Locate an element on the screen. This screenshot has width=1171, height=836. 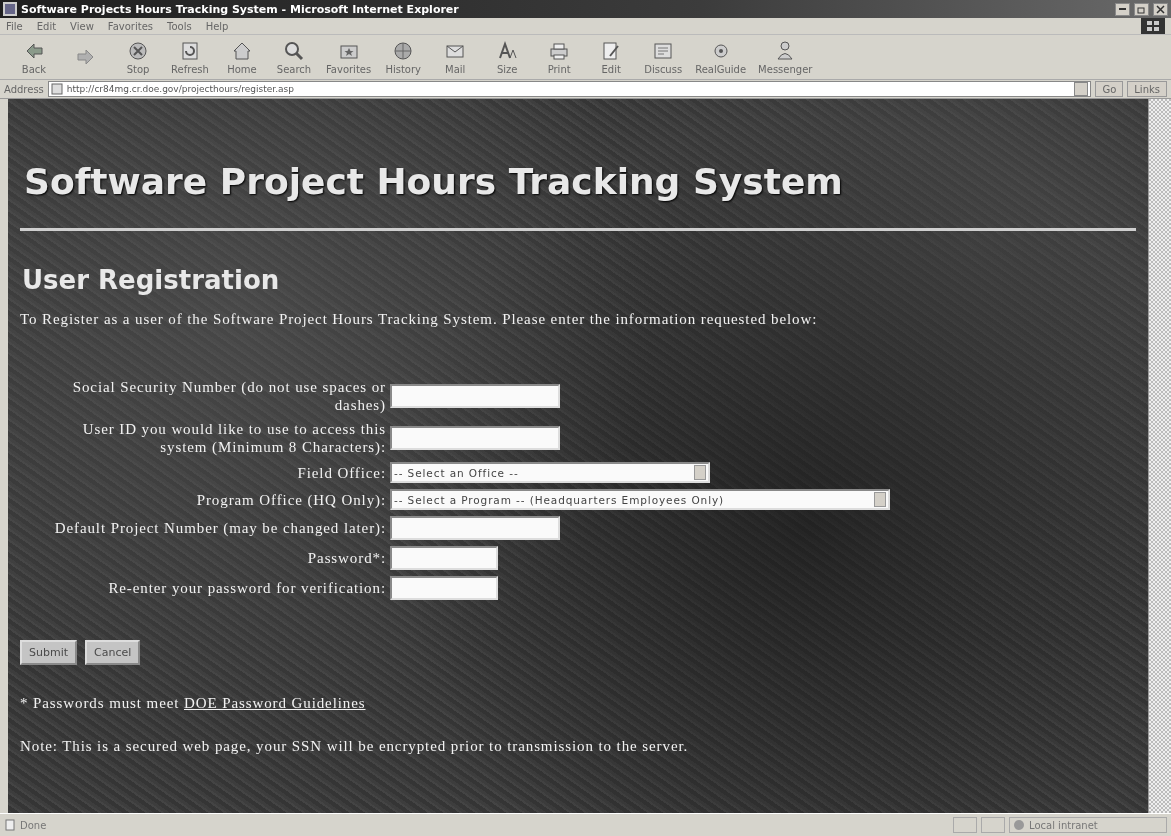
stop-icon is located at coordinates (138, 50).